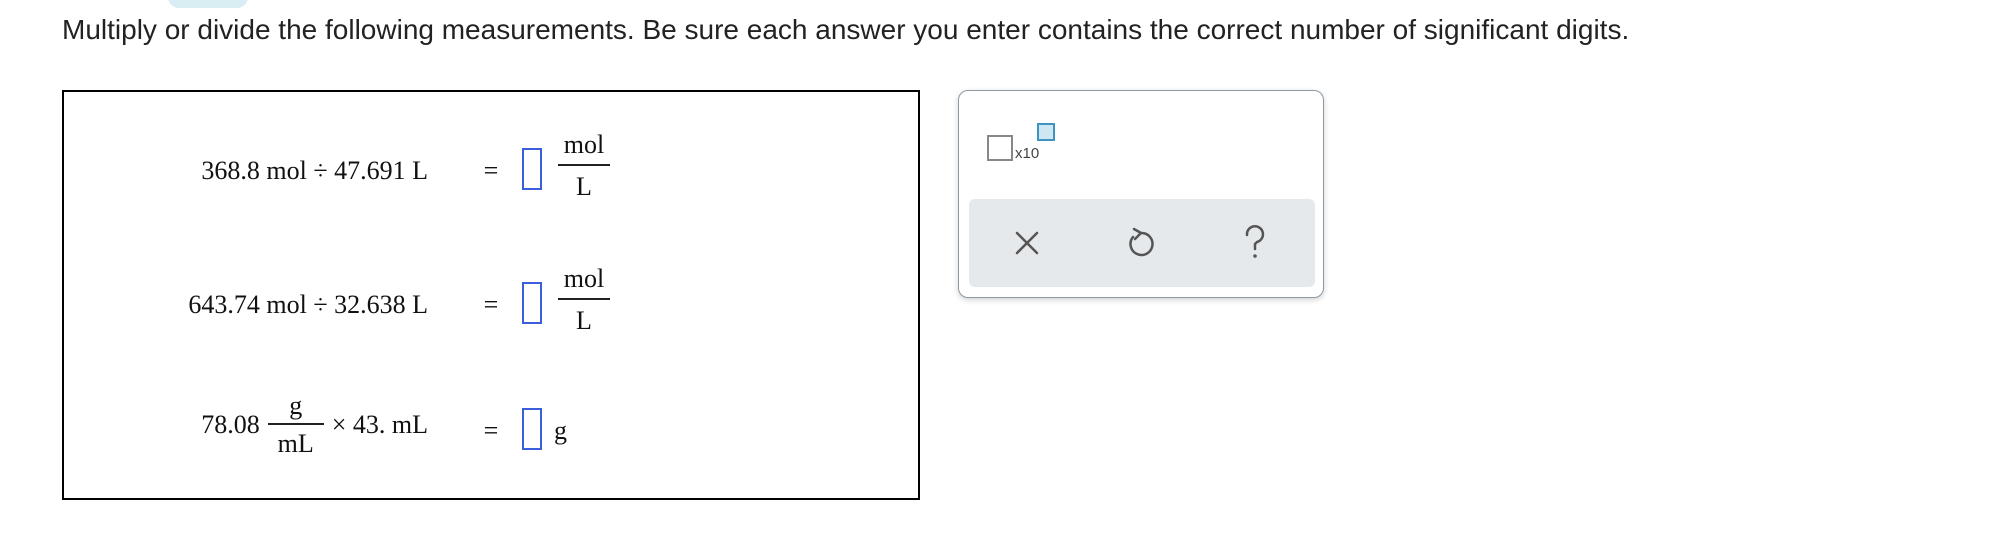 Image resolution: width=1990 pixels, height=542 pixels. What do you see at coordinates (532, 303) in the screenshot?
I see `problem-2-answer-input` at bounding box center [532, 303].